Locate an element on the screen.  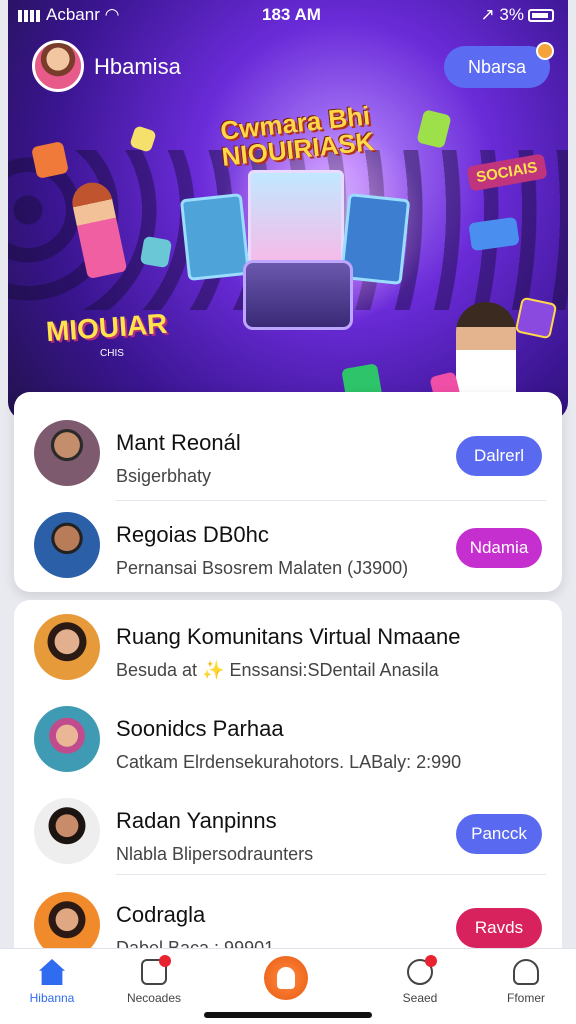
nav-label: Necoades is located at coordinates (154, 998).